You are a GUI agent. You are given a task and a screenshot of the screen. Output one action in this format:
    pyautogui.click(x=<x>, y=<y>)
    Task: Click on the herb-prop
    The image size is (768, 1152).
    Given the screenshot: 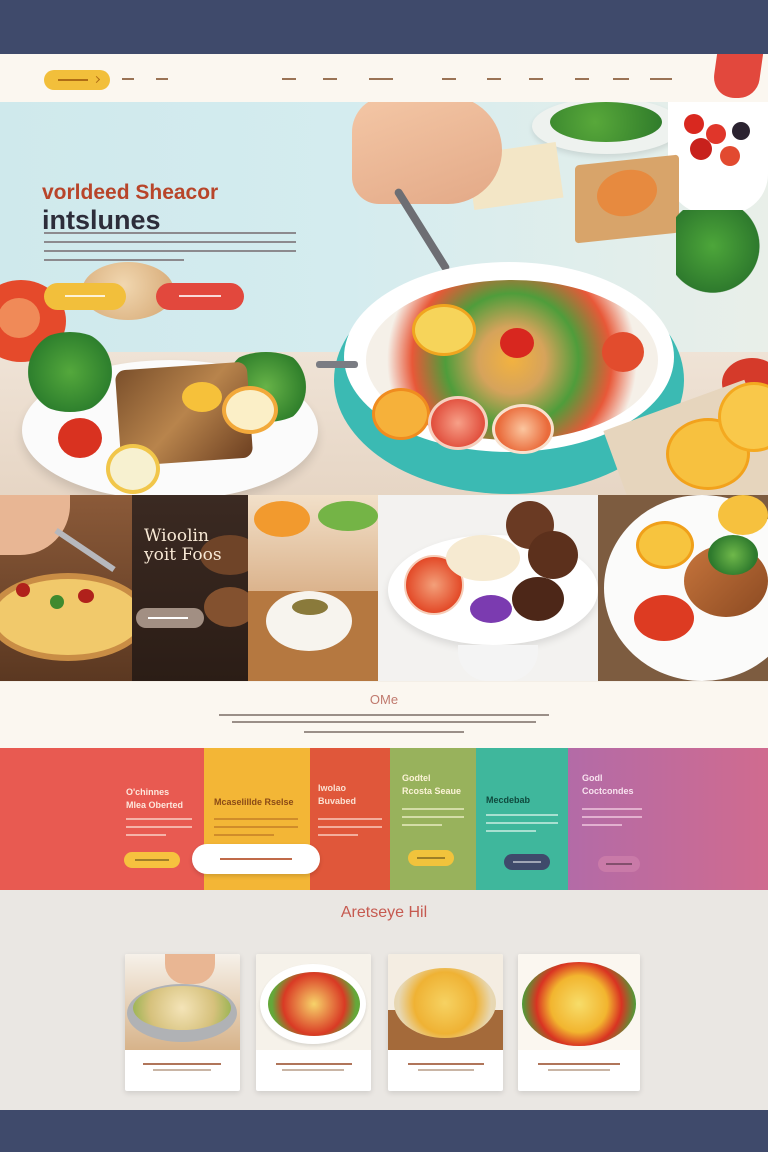 What is the action you would take?
    pyautogui.click(x=722, y=255)
    